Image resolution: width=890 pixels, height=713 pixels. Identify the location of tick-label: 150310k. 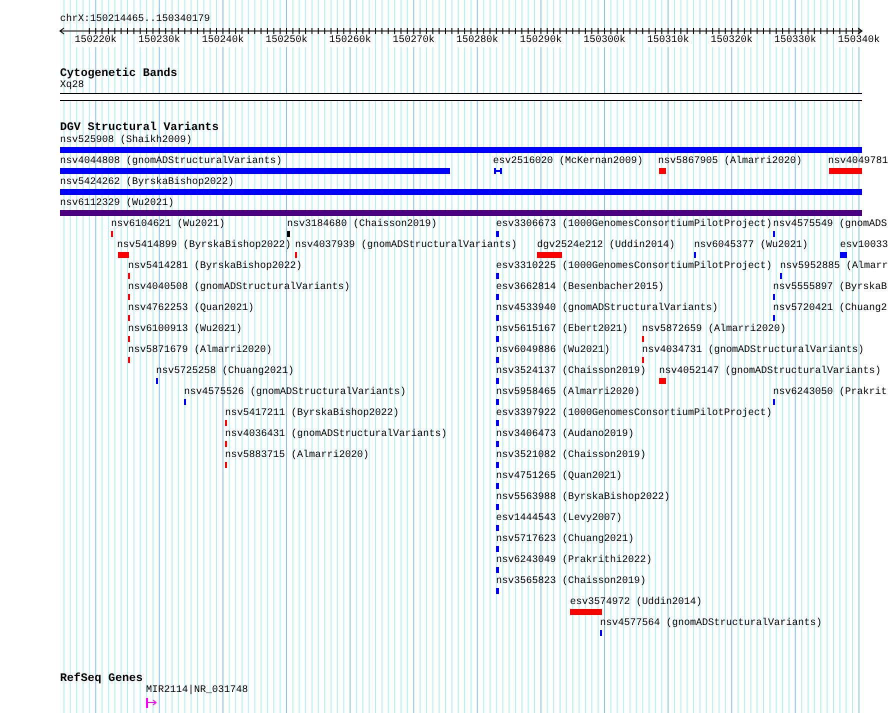
(668, 41).